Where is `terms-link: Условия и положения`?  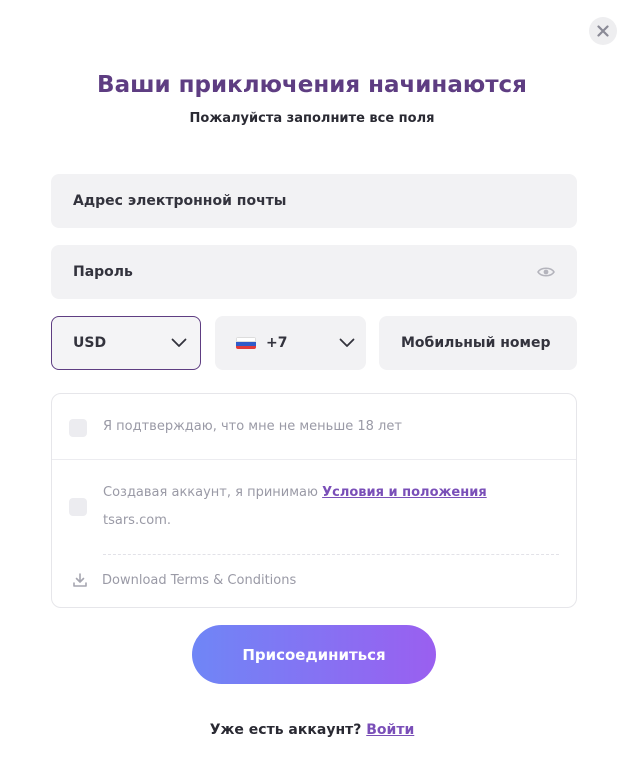
terms-link: Условия и положения is located at coordinates (404, 492).